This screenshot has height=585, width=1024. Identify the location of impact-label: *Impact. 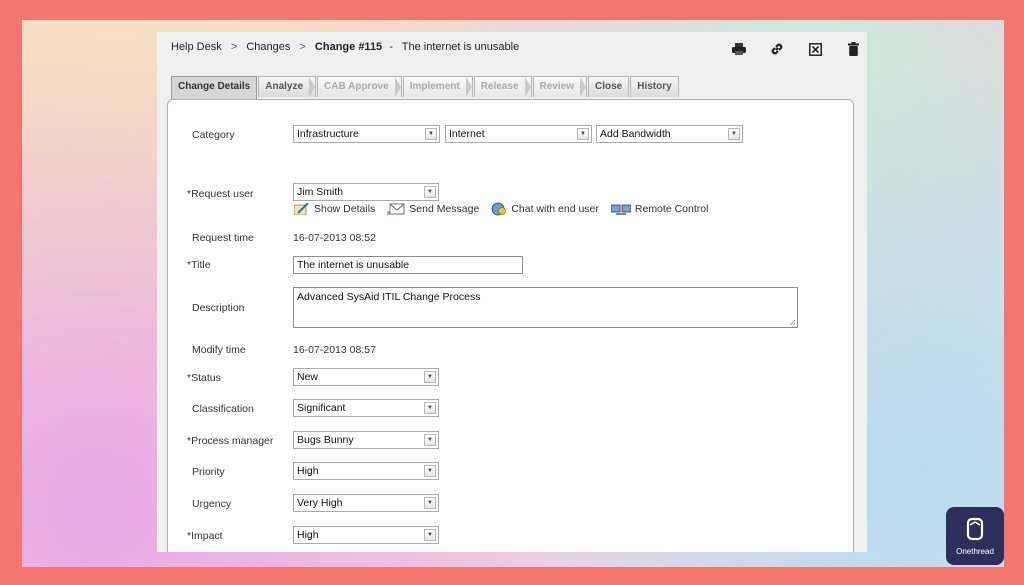
(205, 536).